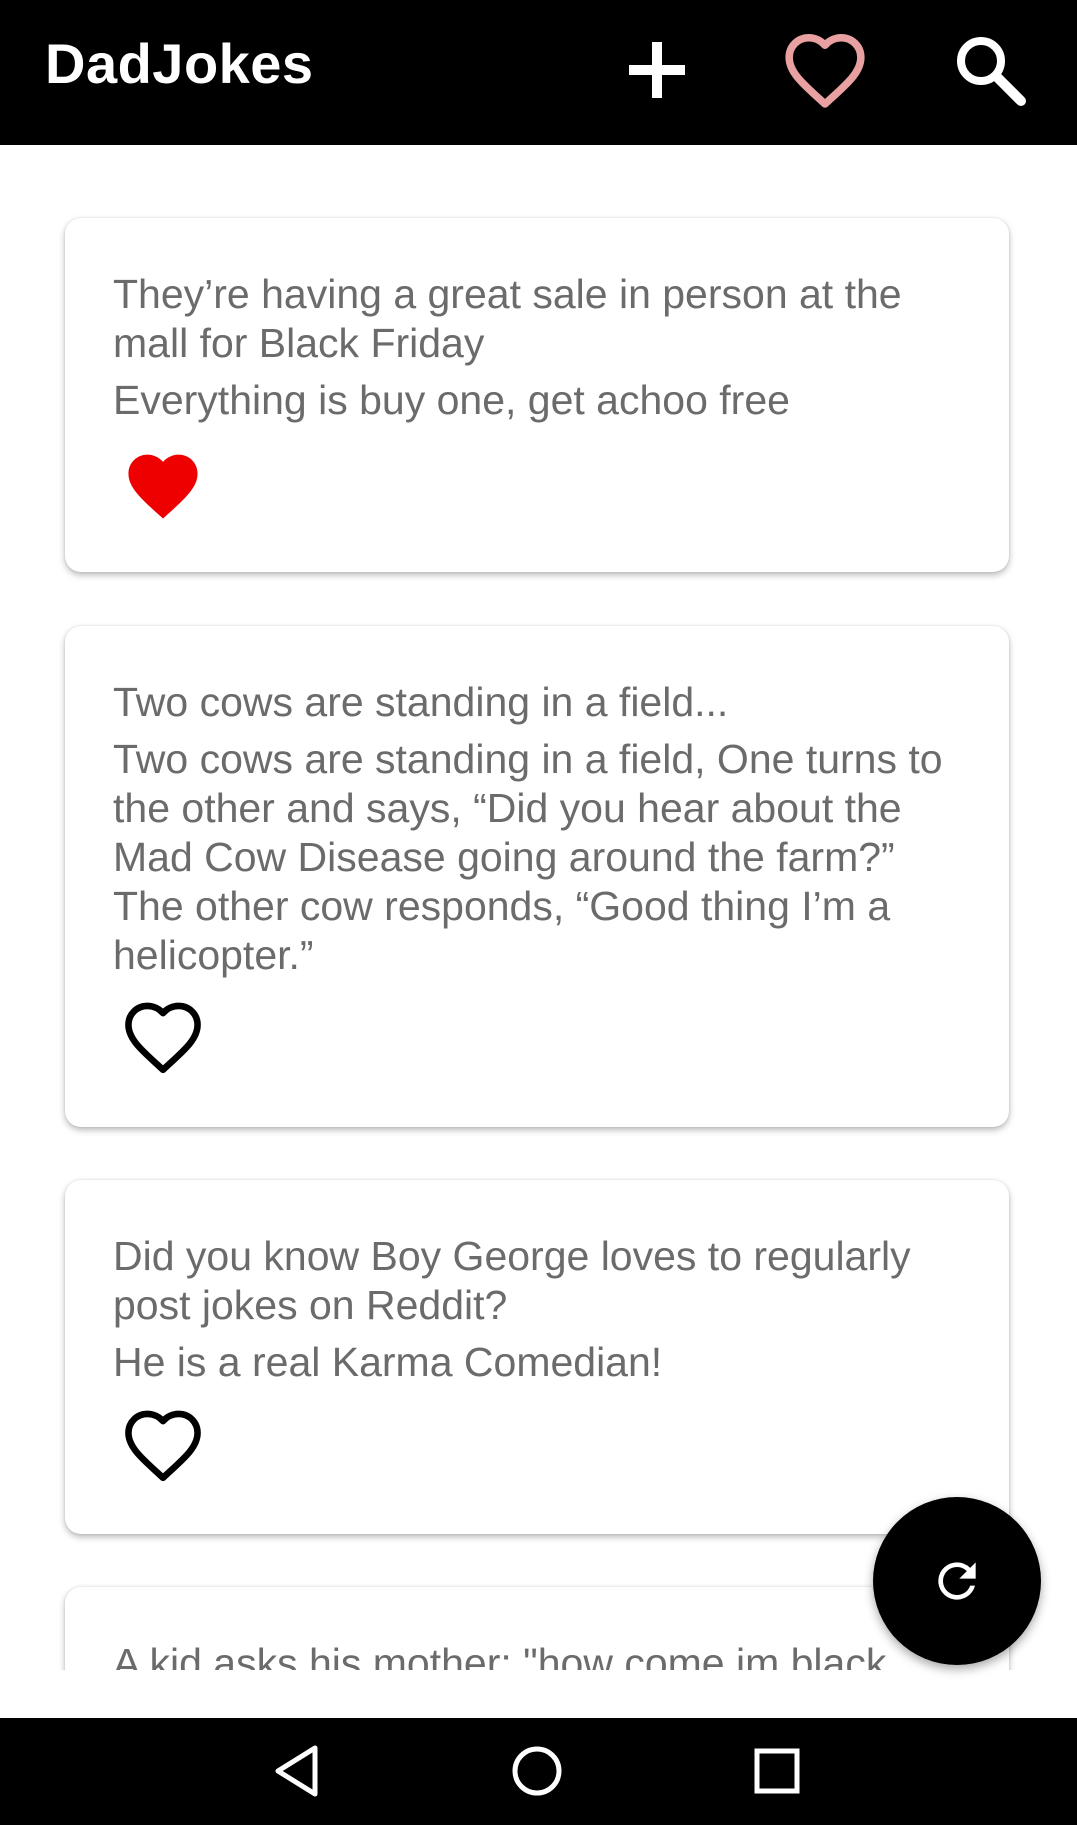 This screenshot has height=1825, width=1077. I want to click on system-nav-bar, so click(538, 1771).